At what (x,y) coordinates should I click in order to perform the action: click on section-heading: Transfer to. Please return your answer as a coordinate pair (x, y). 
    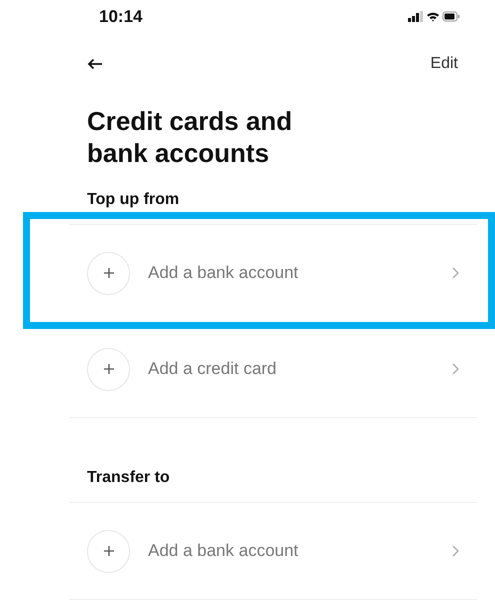
    Looking at the image, I should click on (128, 478).